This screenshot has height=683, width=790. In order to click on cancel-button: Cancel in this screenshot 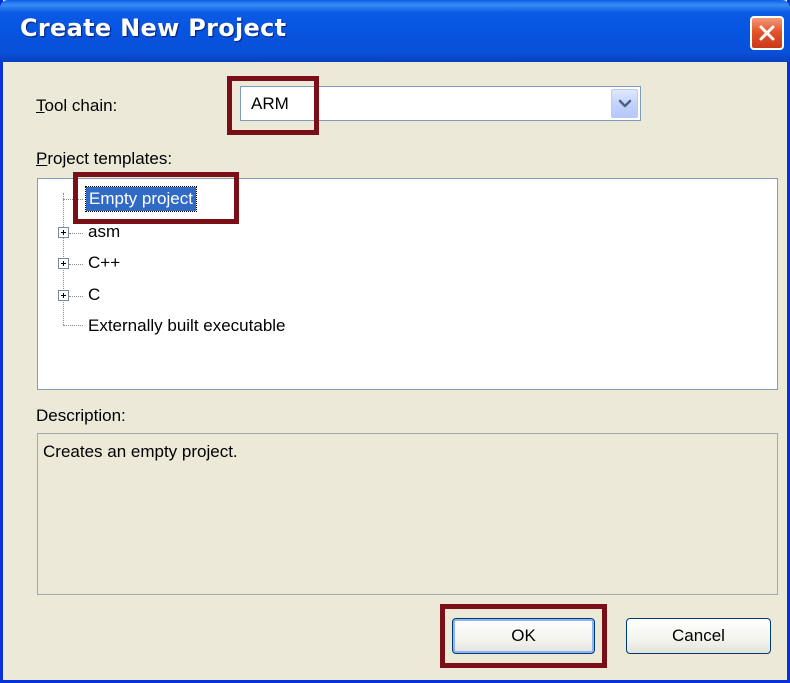, I will do `click(698, 636)`.